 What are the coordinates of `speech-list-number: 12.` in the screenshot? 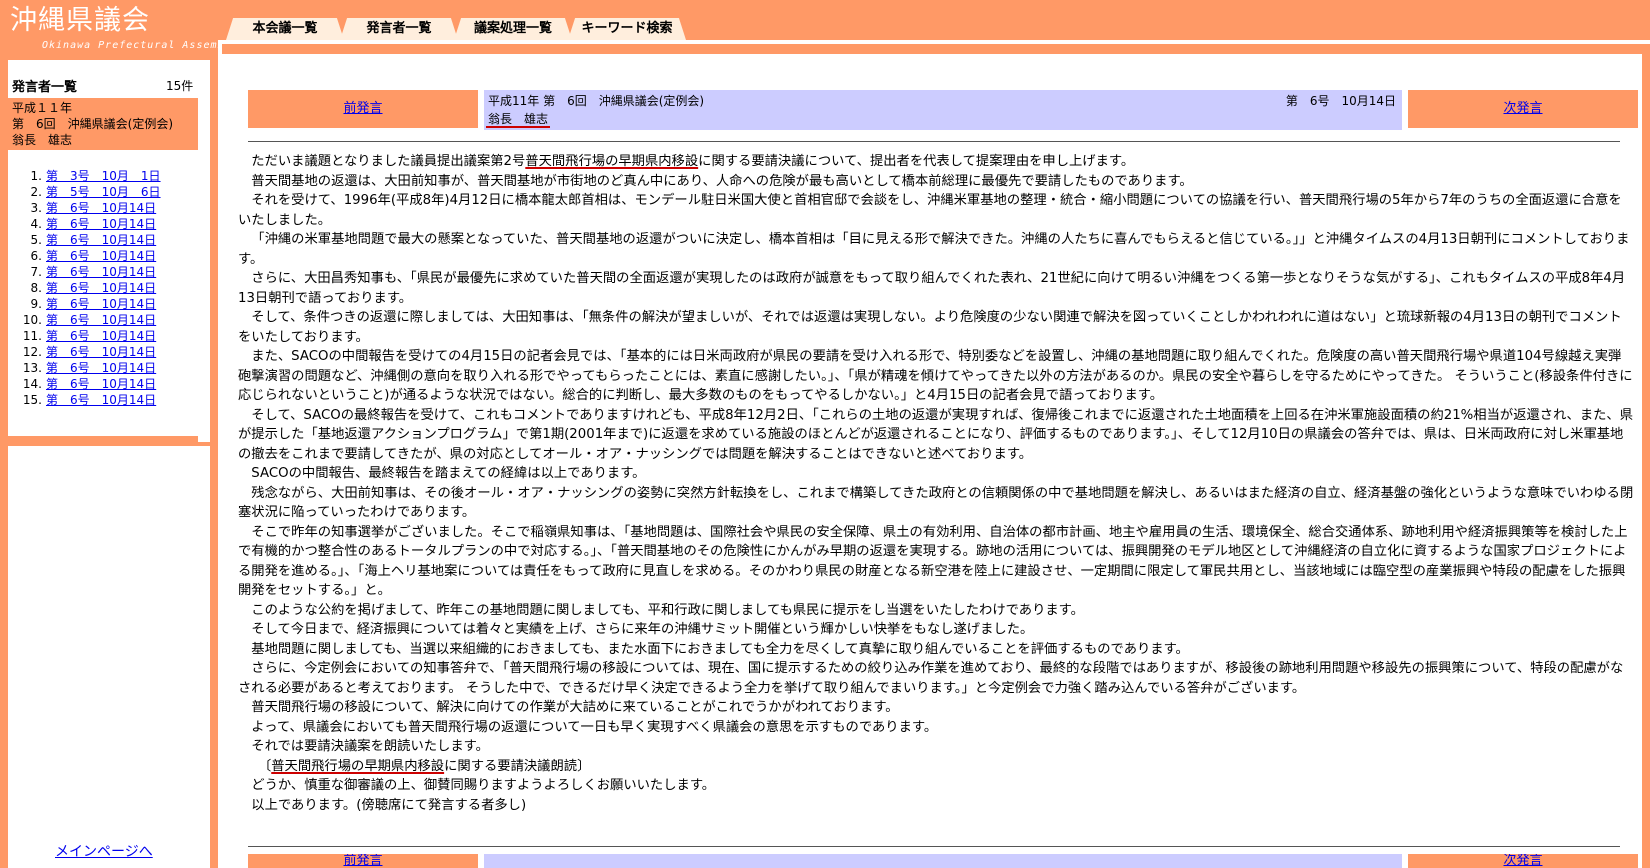 It's located at (32, 352).